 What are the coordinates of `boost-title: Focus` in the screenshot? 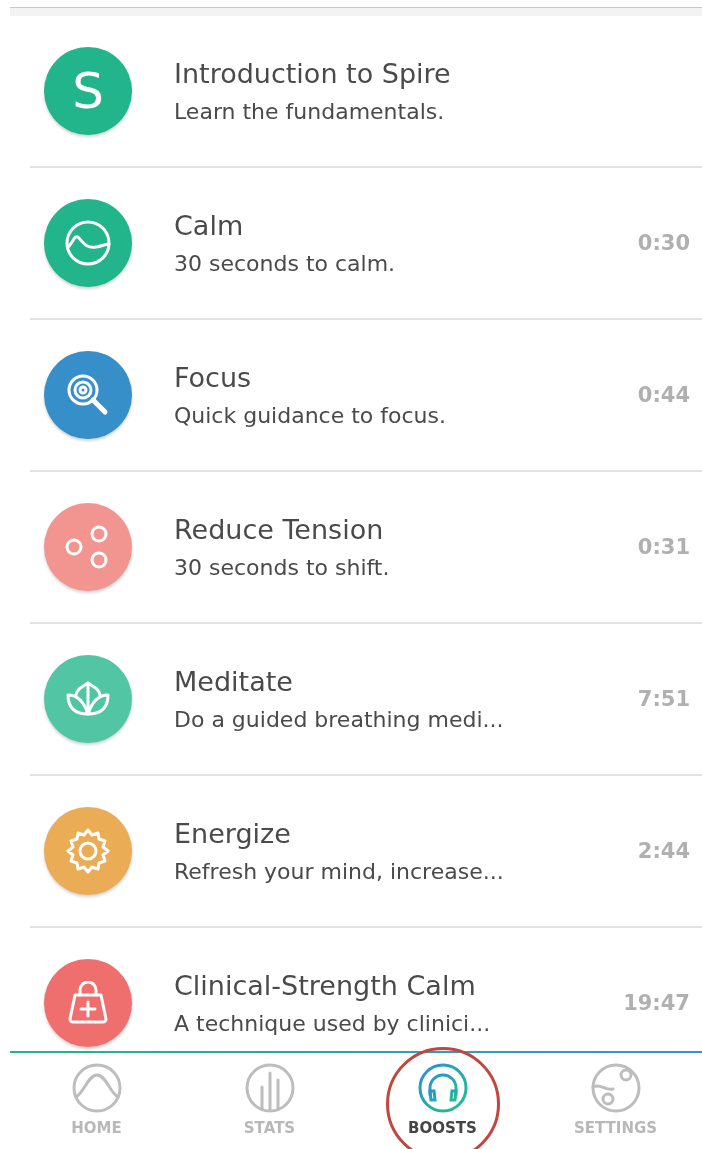 It's located at (213, 377).